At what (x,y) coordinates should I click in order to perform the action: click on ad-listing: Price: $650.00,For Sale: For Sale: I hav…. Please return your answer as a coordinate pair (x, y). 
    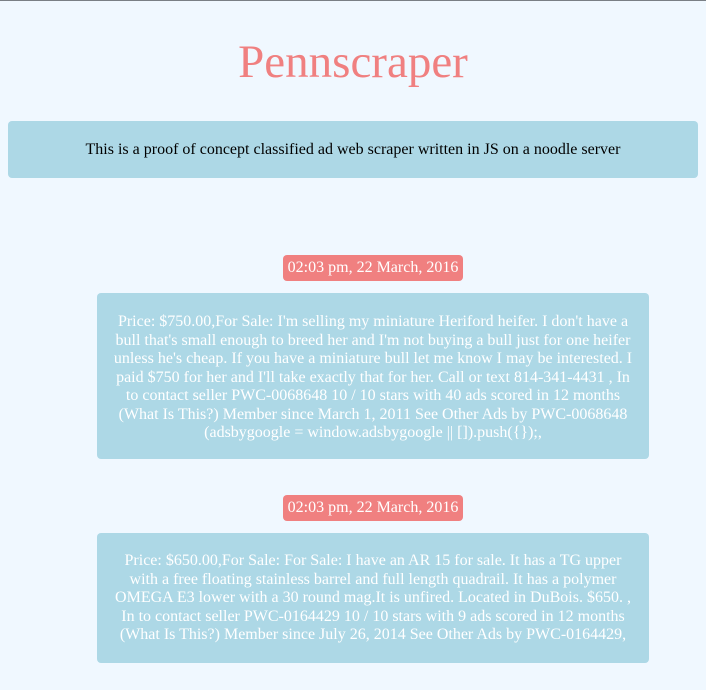
    Looking at the image, I should click on (373, 598).